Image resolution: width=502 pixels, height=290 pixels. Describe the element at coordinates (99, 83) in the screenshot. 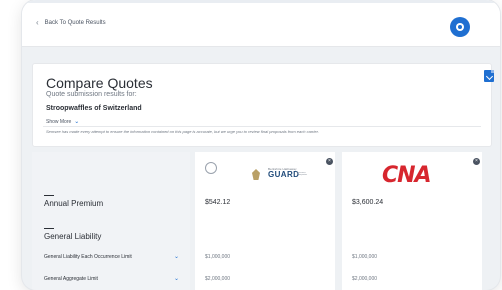

I see `page-title: Compare Quotes` at that location.